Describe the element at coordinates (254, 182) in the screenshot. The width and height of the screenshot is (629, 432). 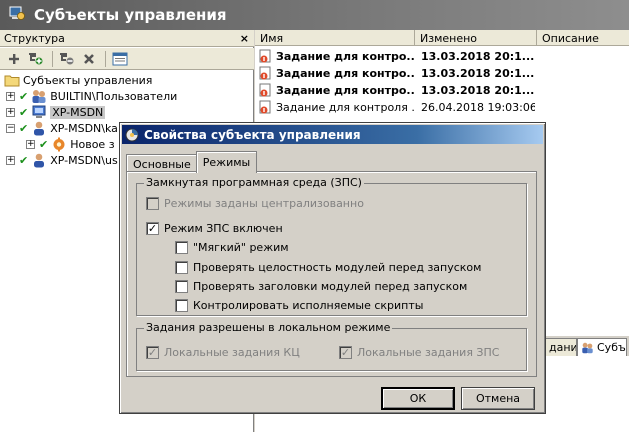
I see `zps-group-legend: Замкнутая программная среда (ЗПС)` at that location.